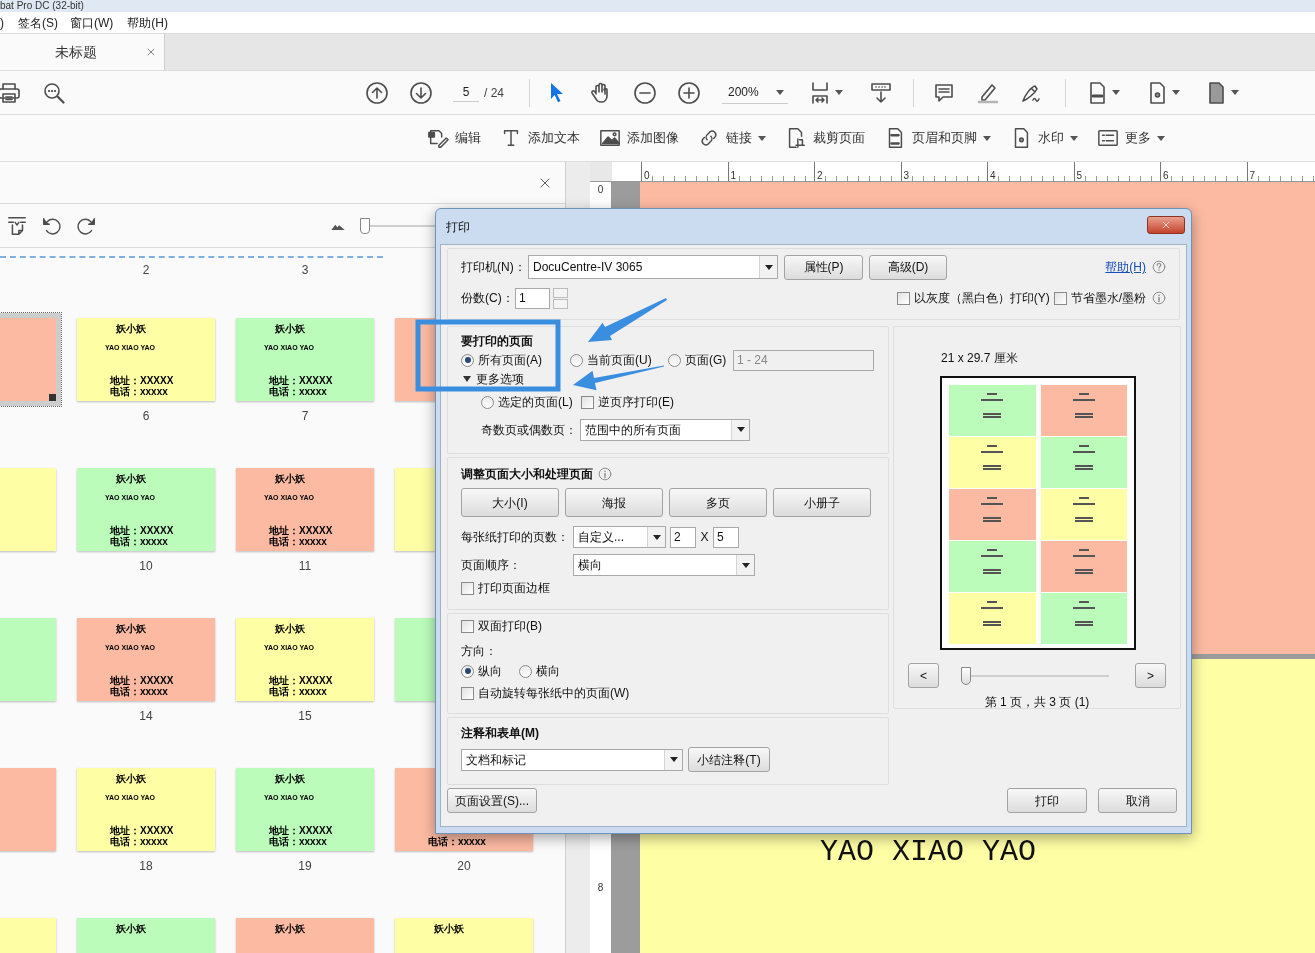  What do you see at coordinates (514, 588) in the screenshot?
I see `checkbox-label: 打印页面边框` at bounding box center [514, 588].